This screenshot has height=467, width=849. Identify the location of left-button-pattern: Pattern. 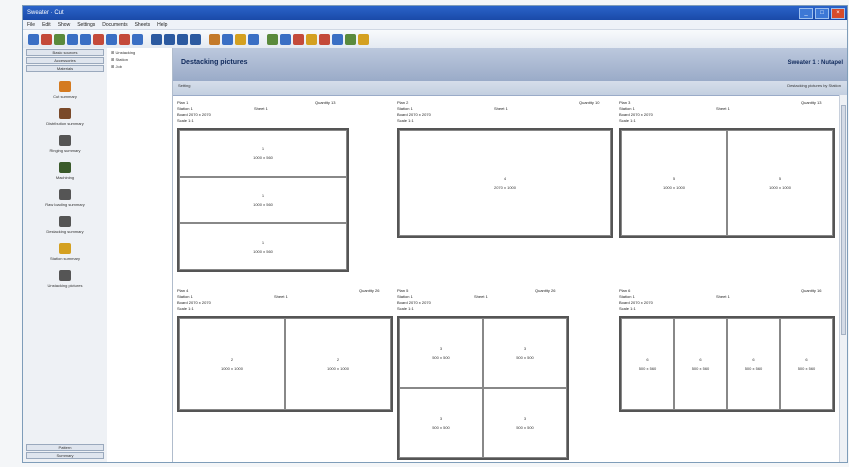
(65, 447).